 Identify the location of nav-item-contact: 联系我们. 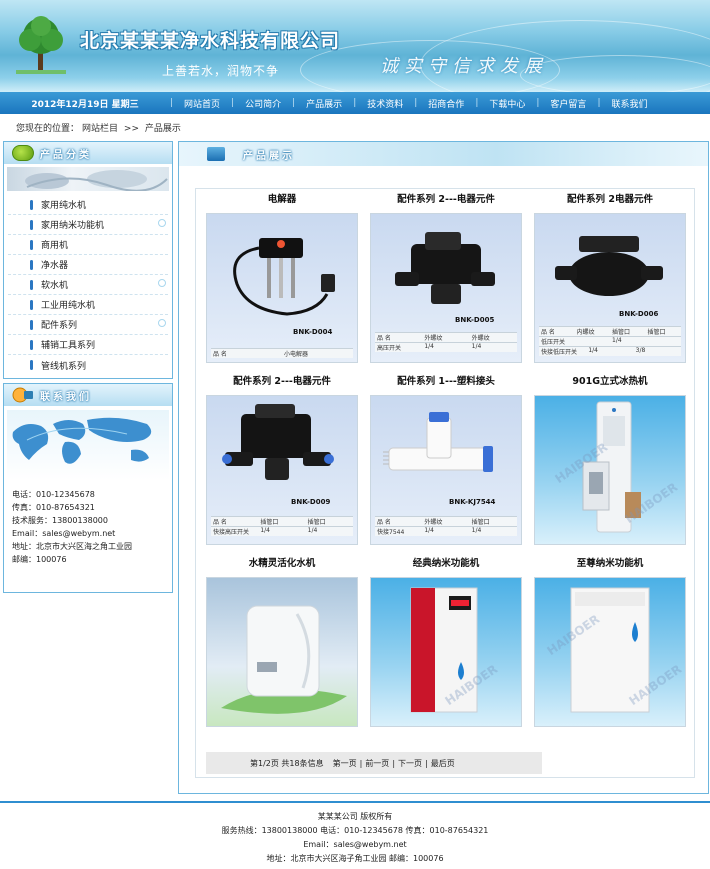
(629, 103).